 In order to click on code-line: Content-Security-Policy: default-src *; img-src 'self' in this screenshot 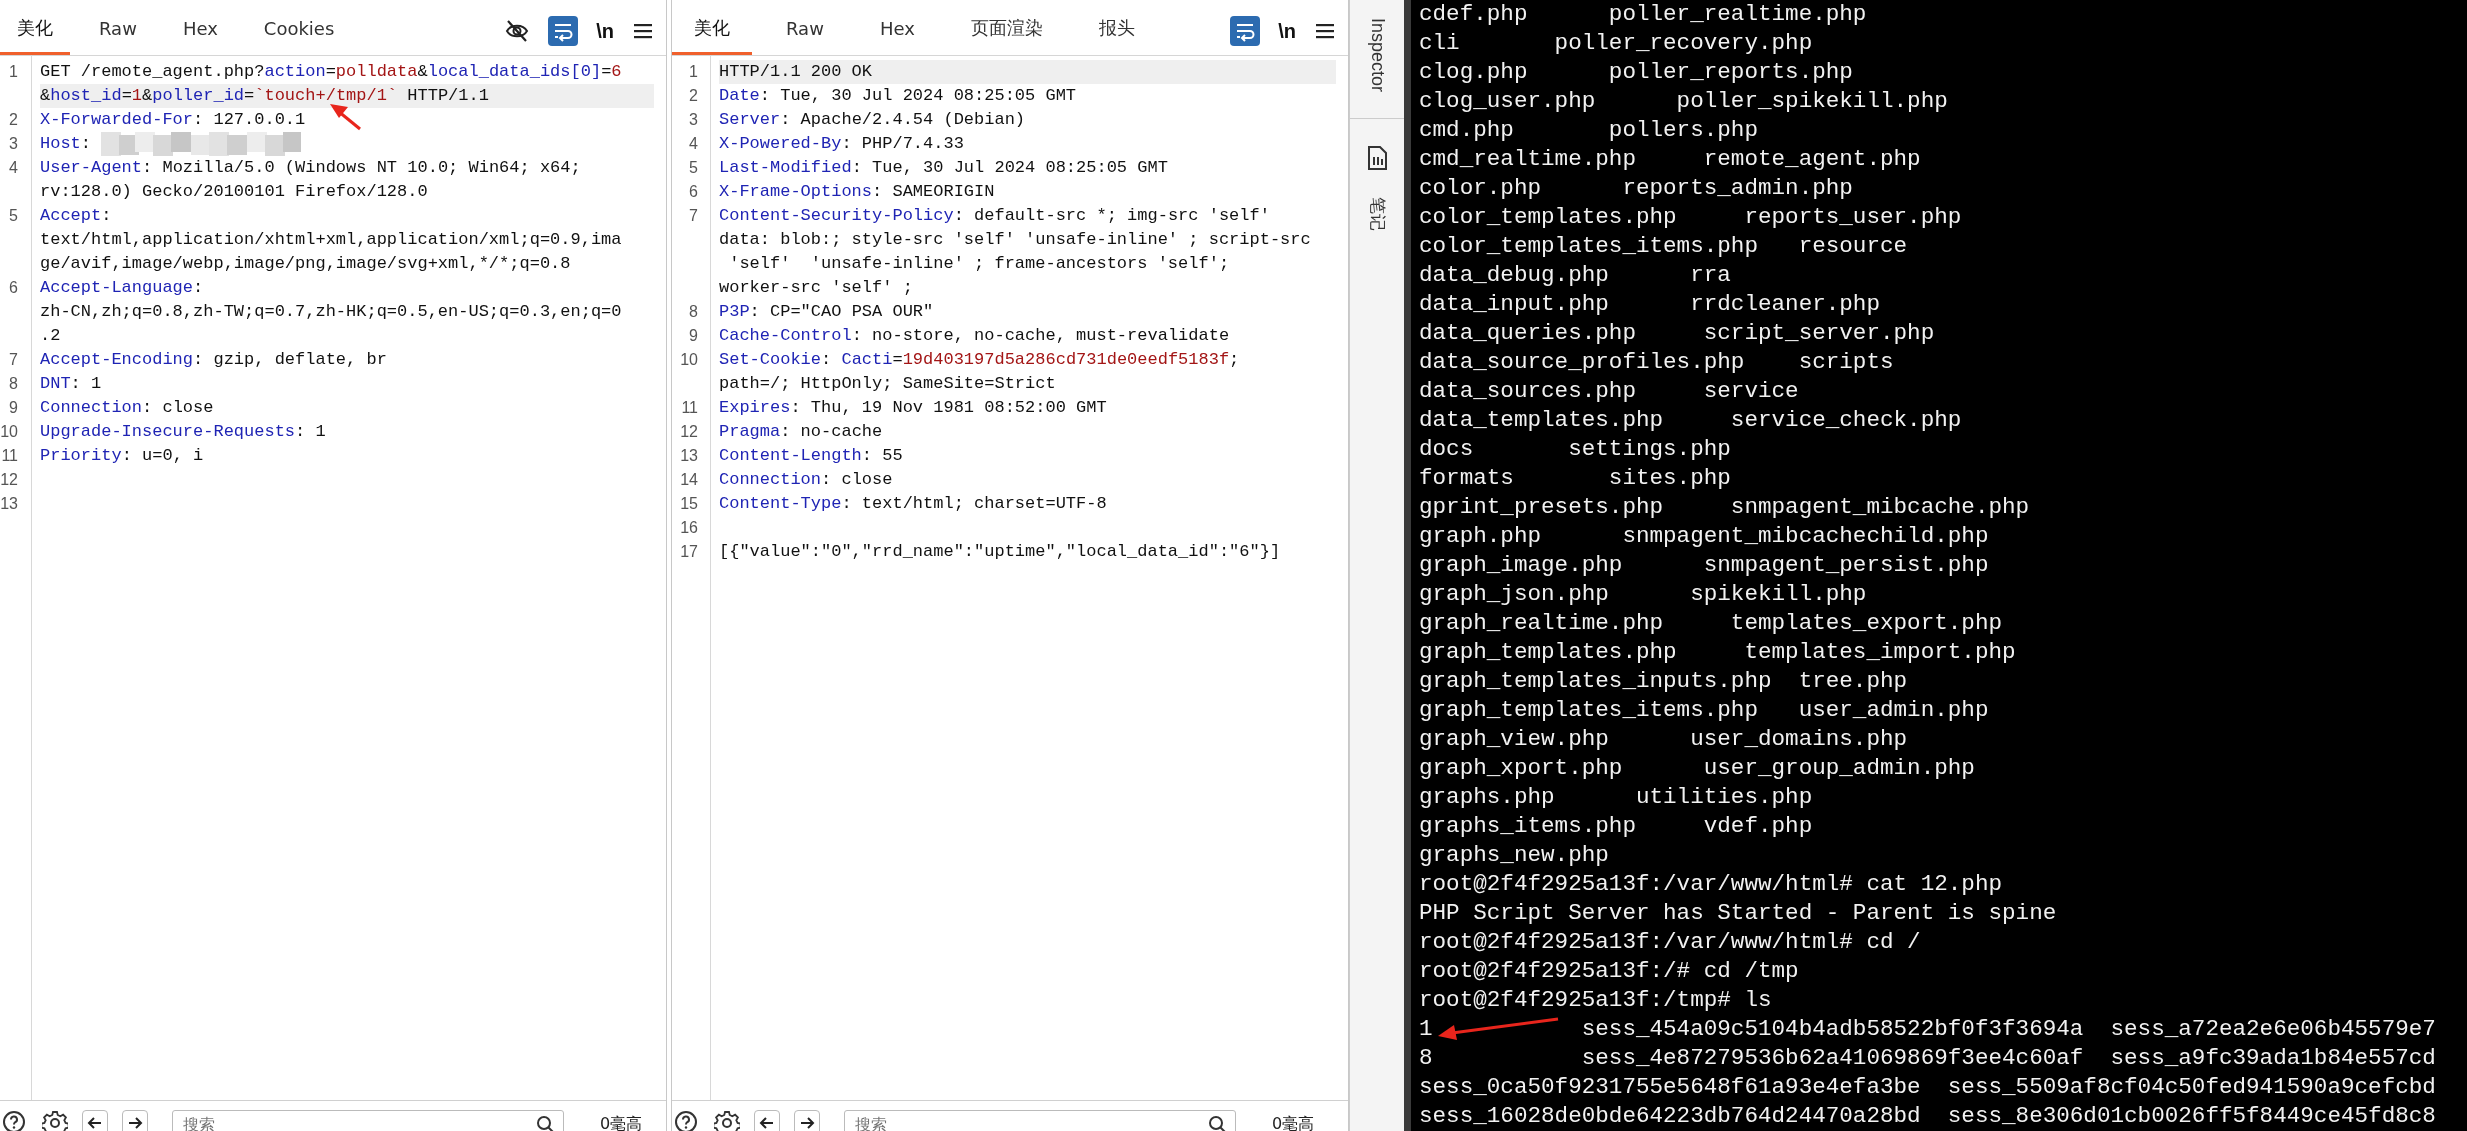, I will do `click(994, 216)`.